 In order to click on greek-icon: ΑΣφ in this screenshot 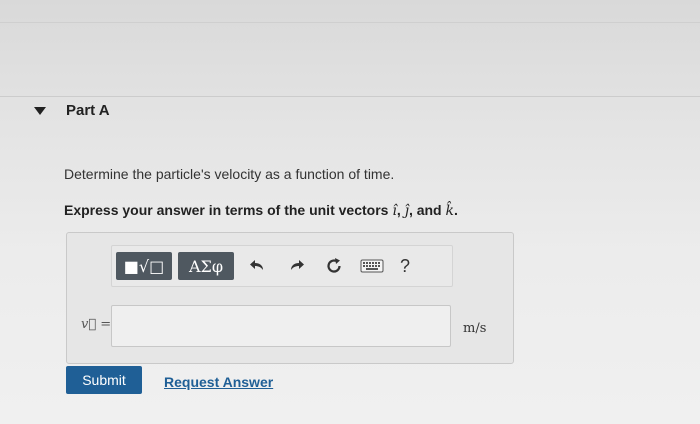, I will do `click(206, 266)`.